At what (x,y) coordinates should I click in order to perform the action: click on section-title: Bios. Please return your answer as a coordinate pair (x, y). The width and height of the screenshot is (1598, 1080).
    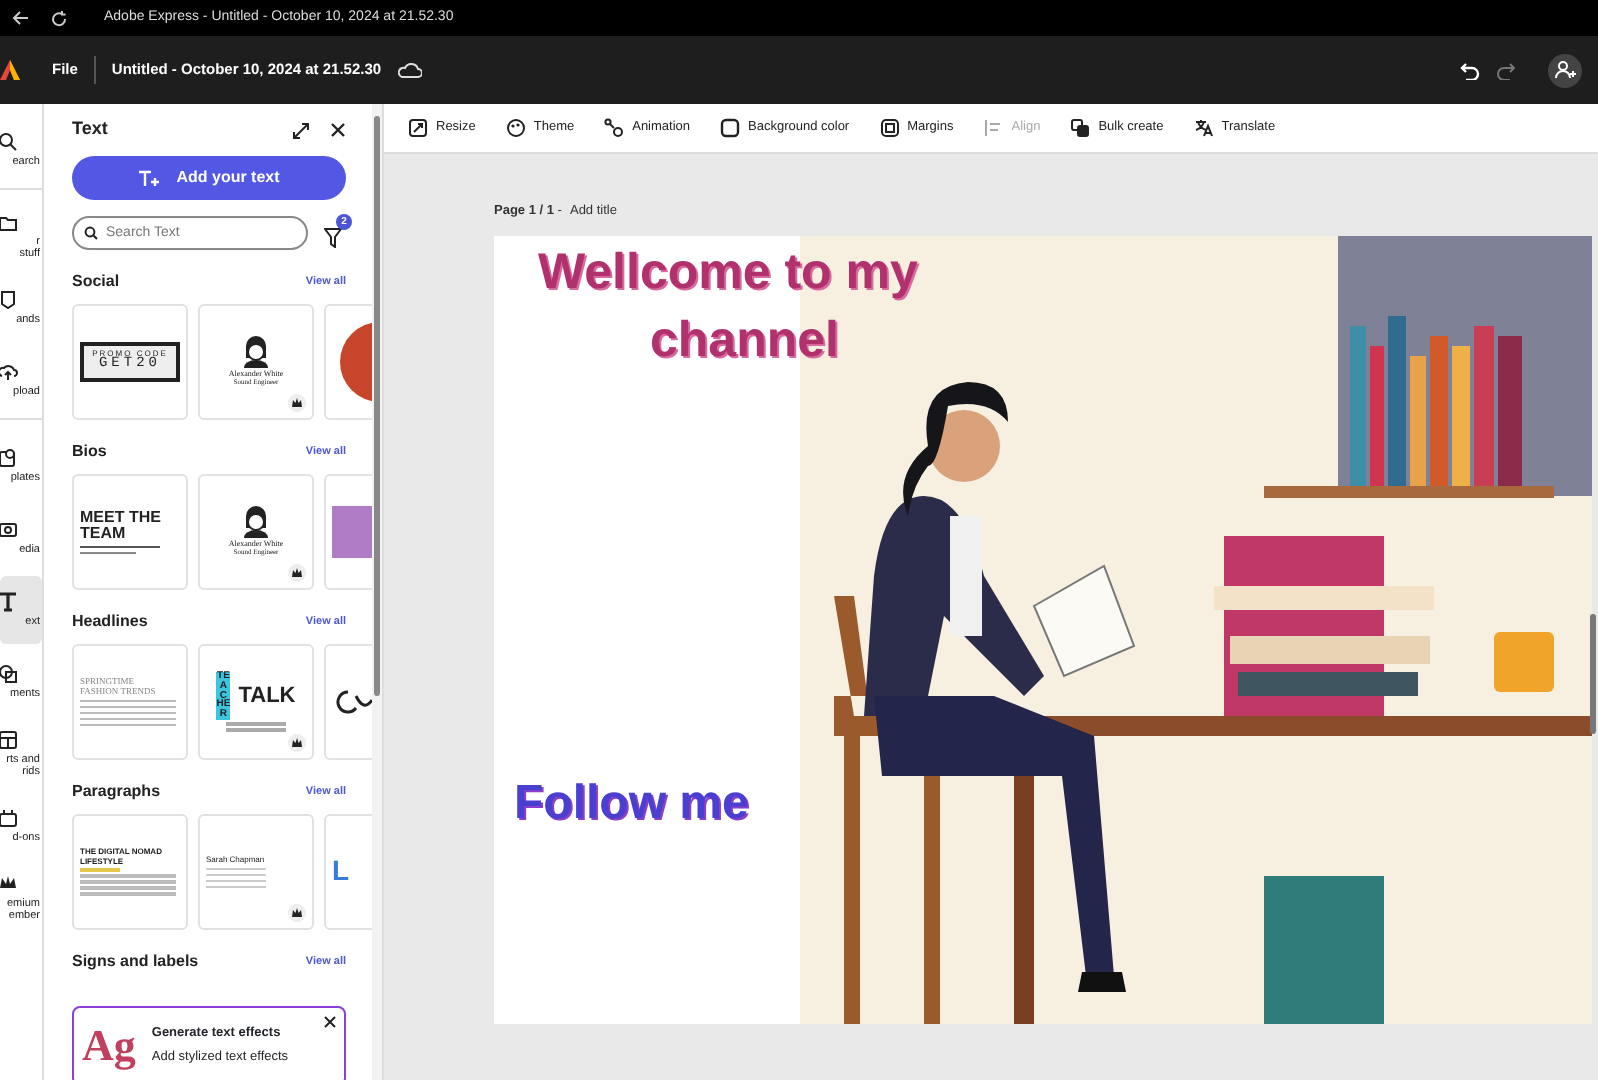
    Looking at the image, I should click on (89, 452).